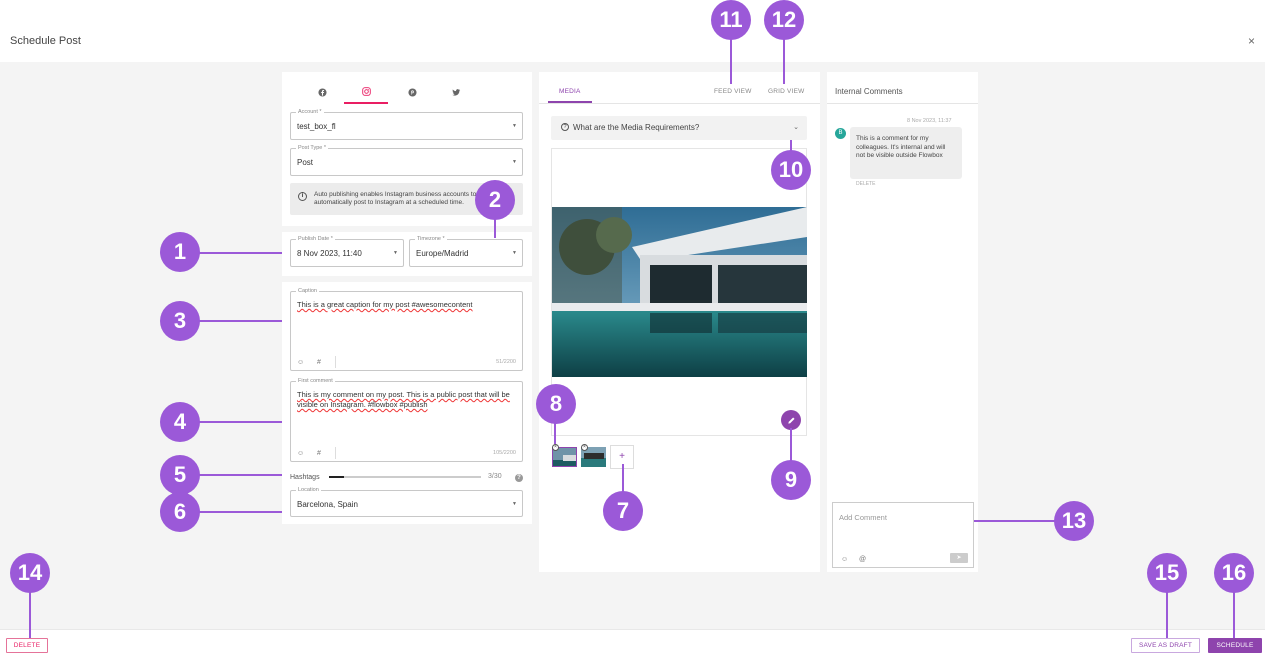 The height and width of the screenshot is (660, 1265). What do you see at coordinates (322, 92) in the screenshot?
I see `tab-facebook` at bounding box center [322, 92].